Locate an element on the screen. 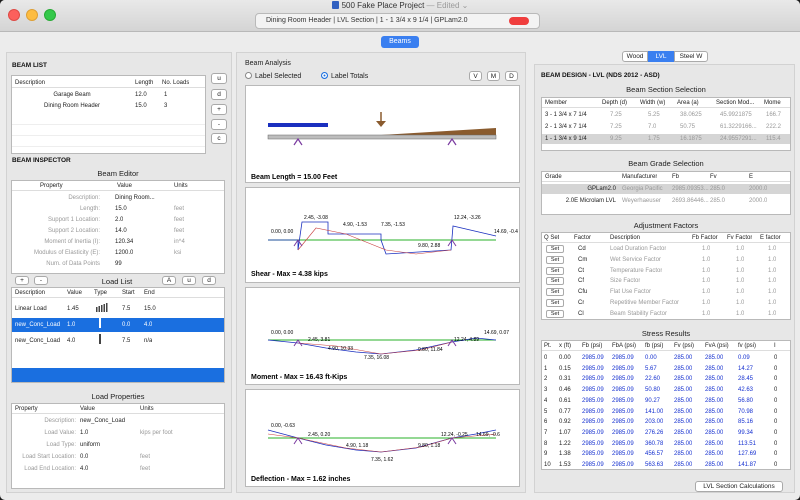  zoom-window-button is located at coordinates (50, 15).